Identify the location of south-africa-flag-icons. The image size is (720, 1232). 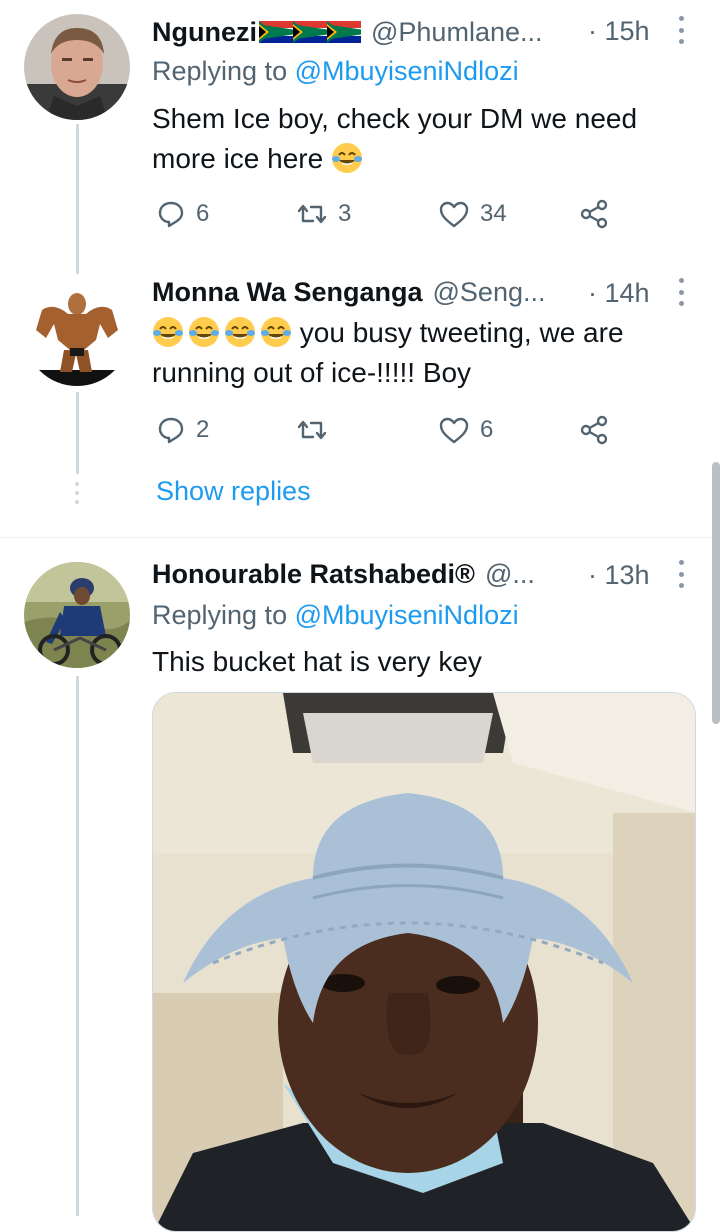
(310, 32).